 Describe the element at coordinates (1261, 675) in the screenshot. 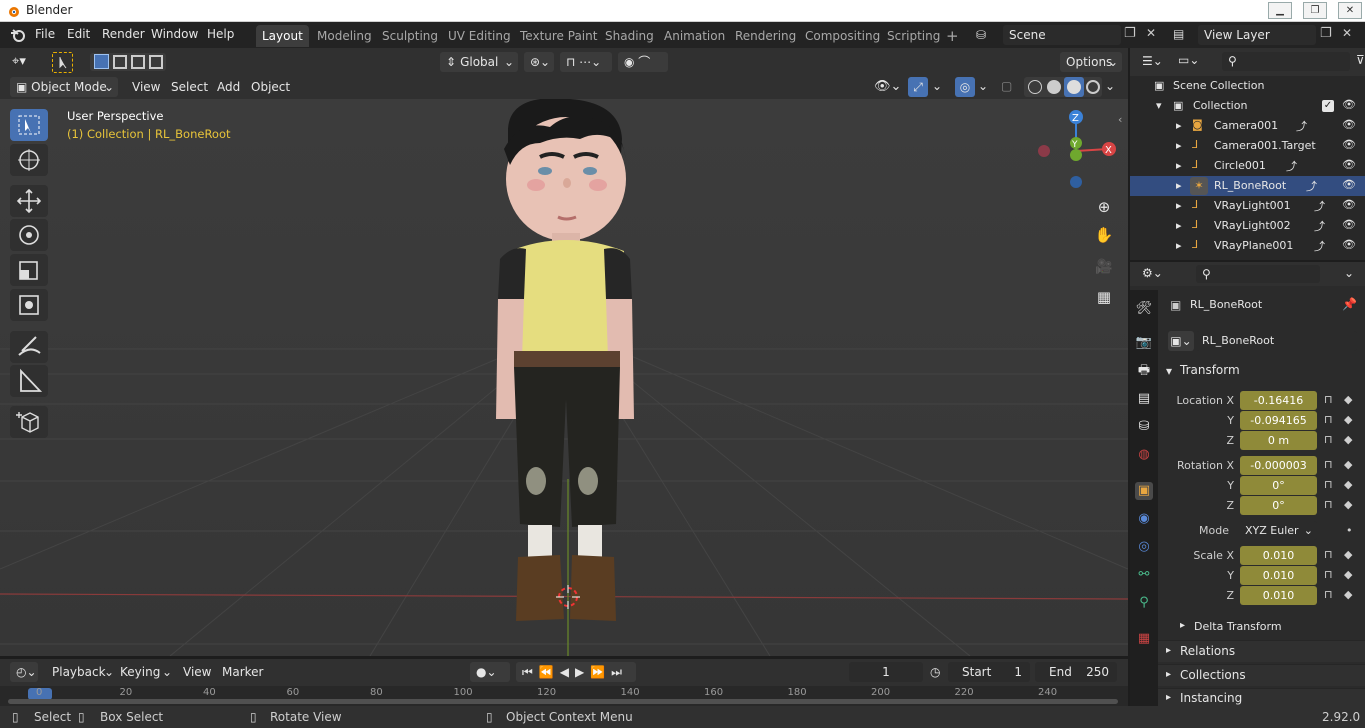

I see `collections-panel-header: ▸ Collections` at that location.